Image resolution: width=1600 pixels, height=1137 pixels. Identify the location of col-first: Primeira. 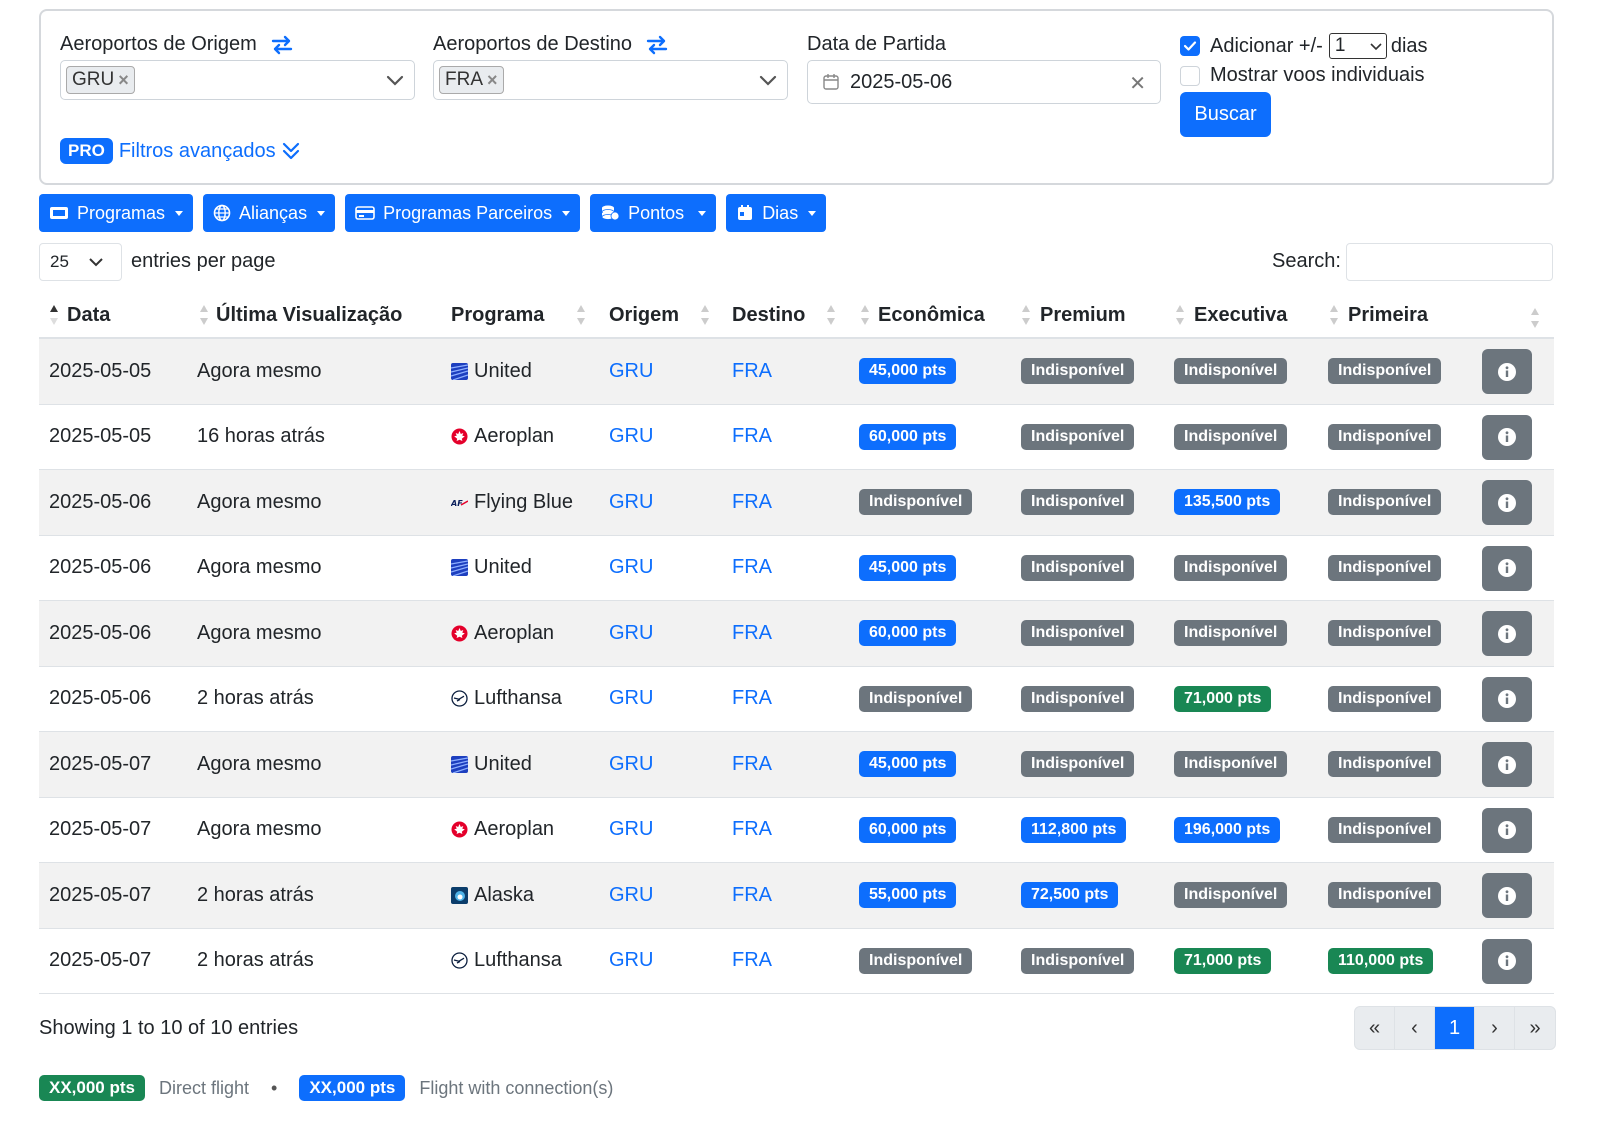
(1388, 315).